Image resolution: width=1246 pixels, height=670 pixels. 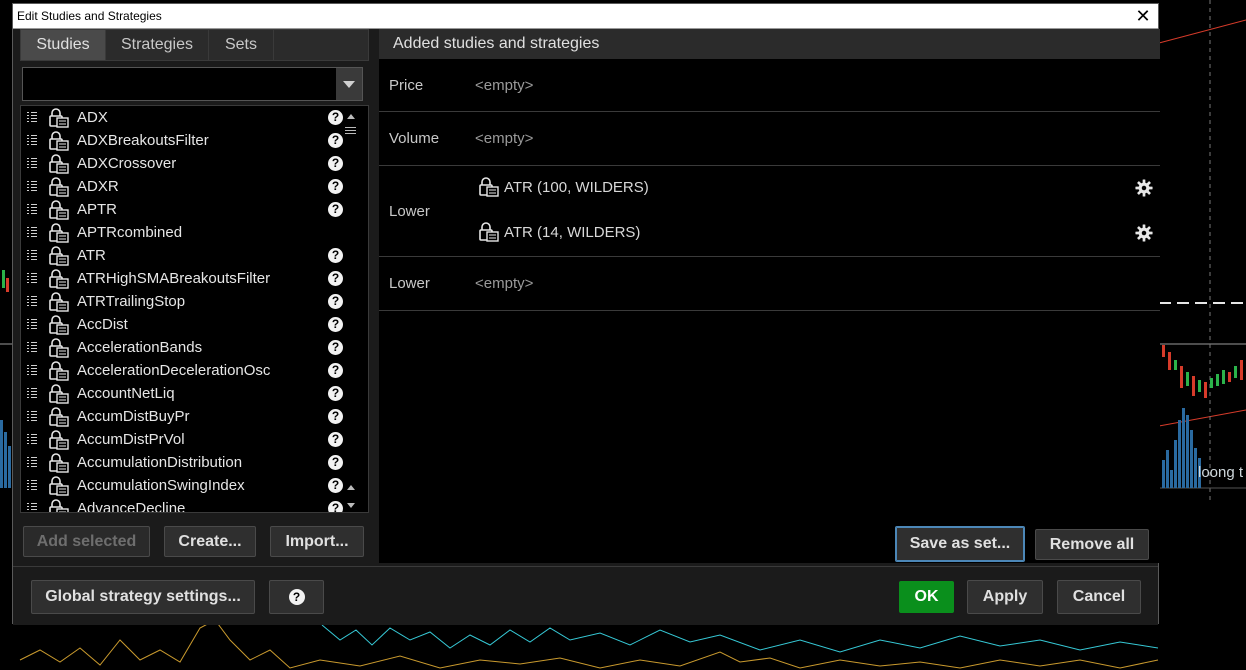 I want to click on list-item: AccumDistBuyPr?, so click(x=184, y=416).